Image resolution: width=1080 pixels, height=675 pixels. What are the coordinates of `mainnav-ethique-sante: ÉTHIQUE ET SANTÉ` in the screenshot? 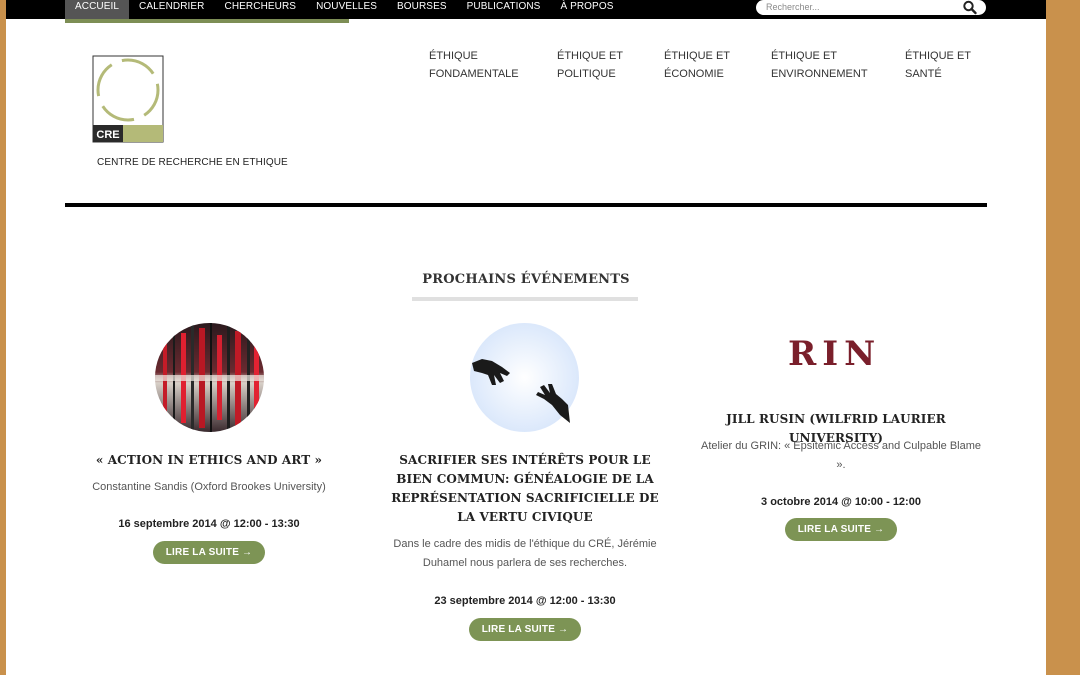 It's located at (938, 65).